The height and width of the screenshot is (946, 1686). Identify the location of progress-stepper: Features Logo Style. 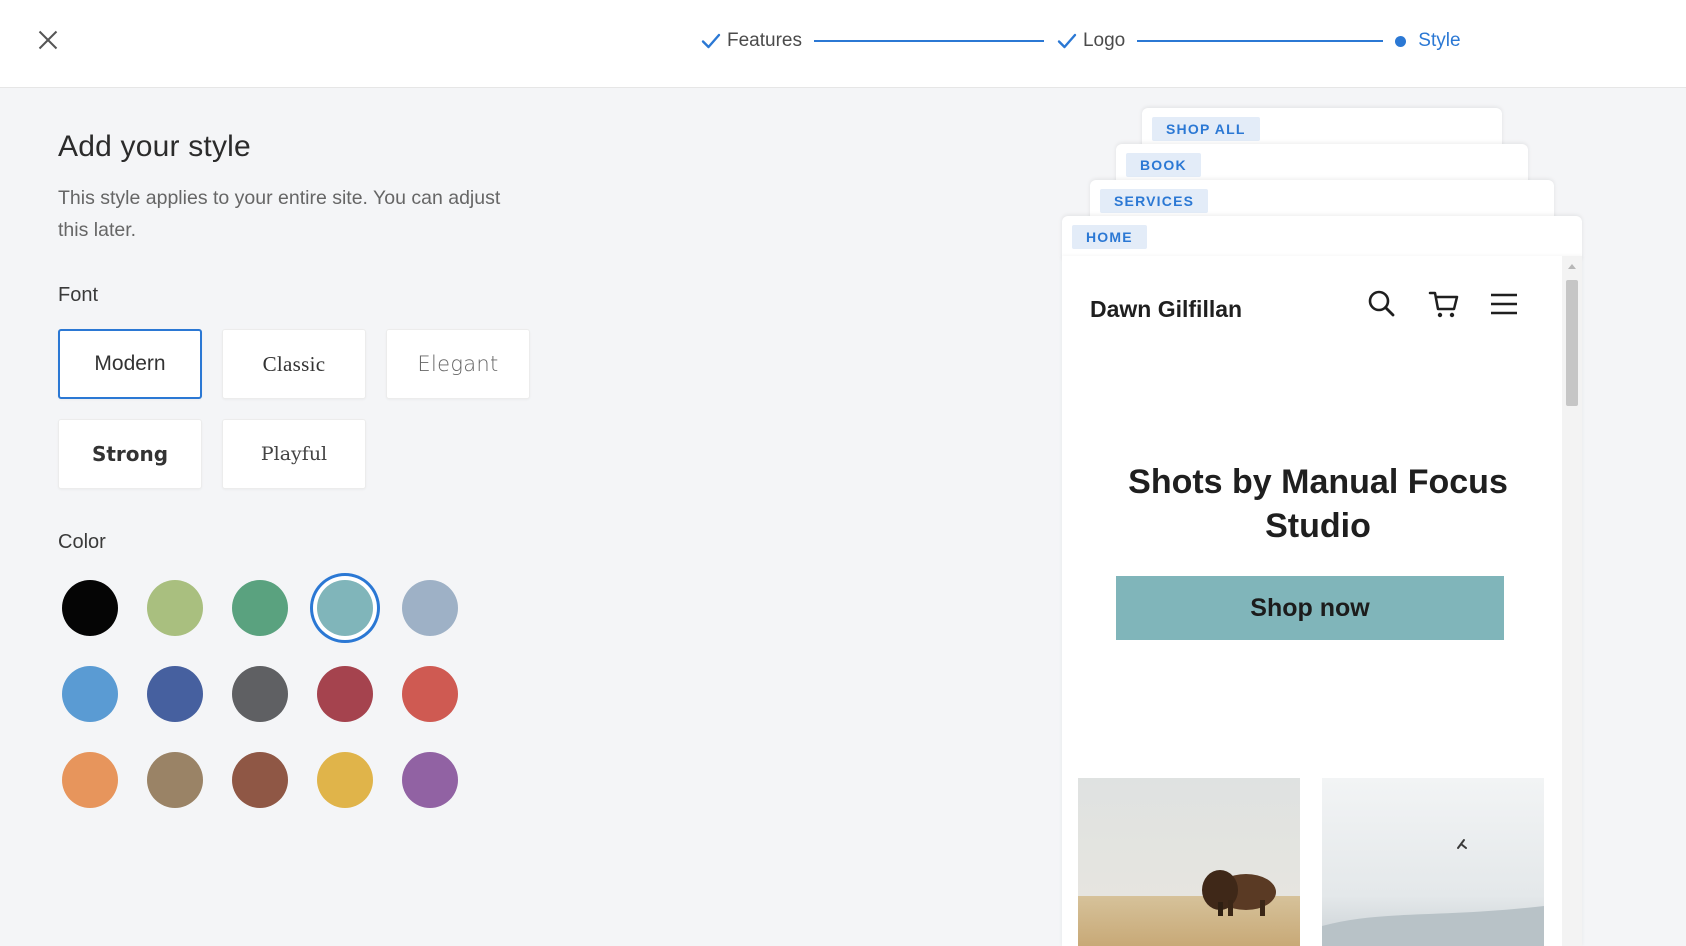
(1080, 41).